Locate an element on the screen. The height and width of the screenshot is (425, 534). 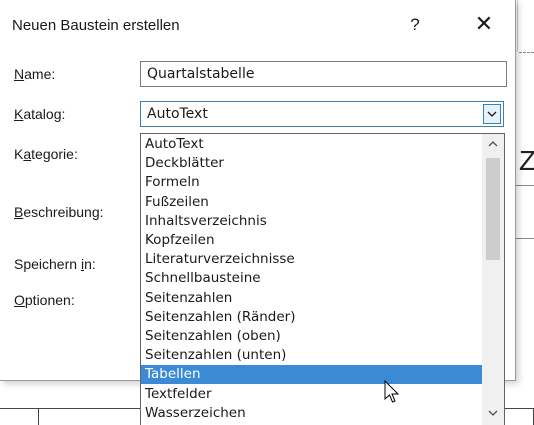
dropdown-option: Schnellbausteine is located at coordinates (311, 278).